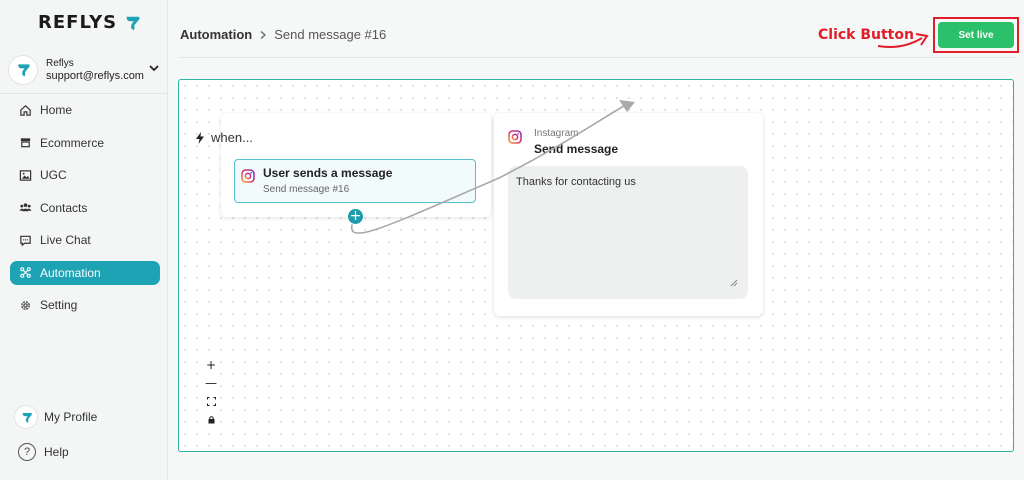 This screenshot has width=1024, height=480. Describe the element at coordinates (84, 93) in the screenshot. I see `sidebar-divider` at that location.